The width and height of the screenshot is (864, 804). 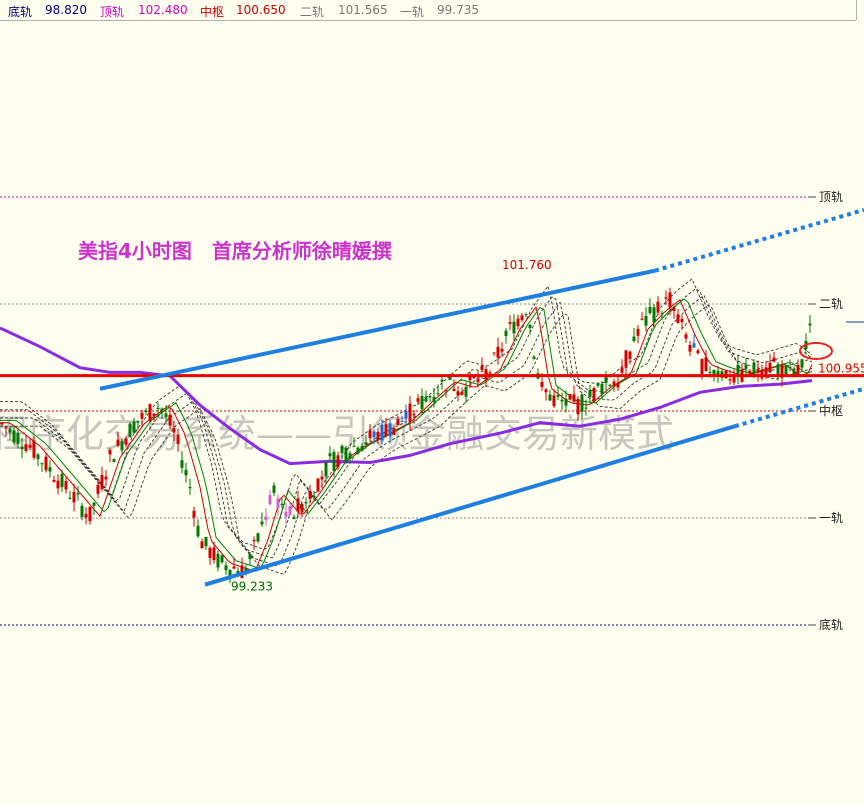 I want to click on chart-title: 美指4小时图 首席分析师徐晴媛撰, so click(x=235, y=251).